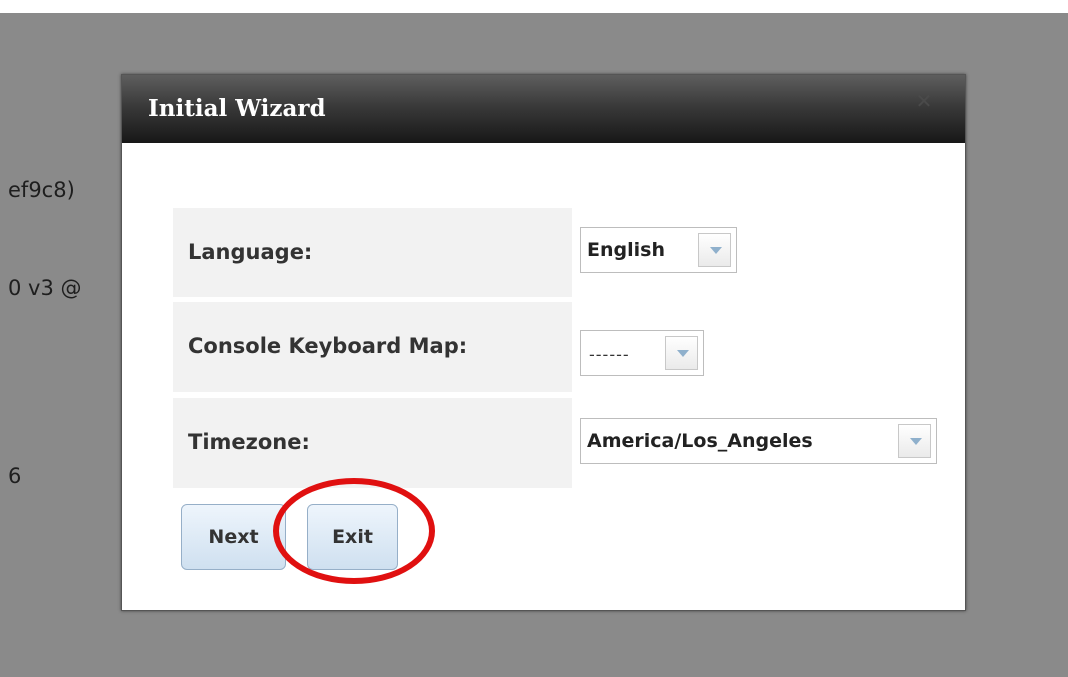 Image resolution: width=1068 pixels, height=677 pixels. What do you see at coordinates (41, 190) in the screenshot?
I see `background-text-1: ef9c8)` at bounding box center [41, 190].